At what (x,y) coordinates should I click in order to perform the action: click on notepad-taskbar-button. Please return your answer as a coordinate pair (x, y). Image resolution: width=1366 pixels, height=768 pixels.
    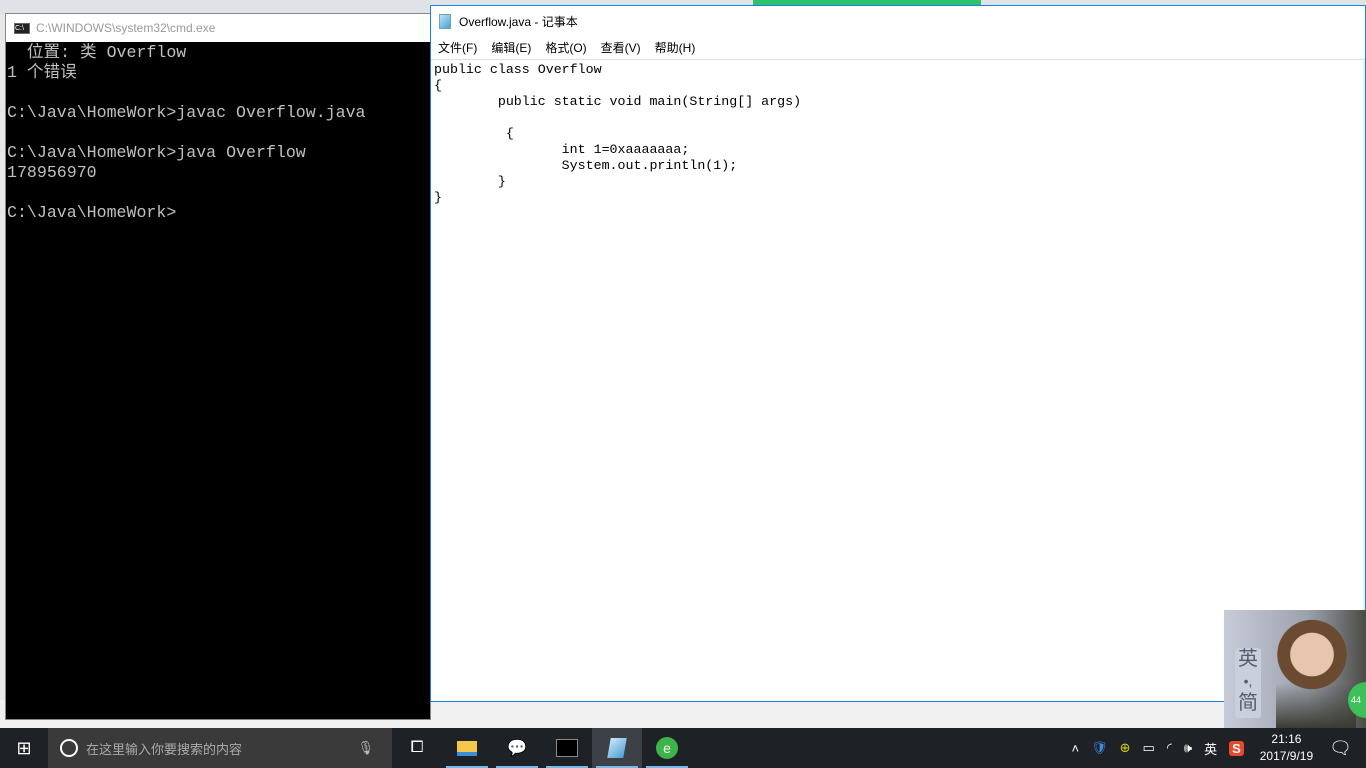
    Looking at the image, I should click on (617, 748).